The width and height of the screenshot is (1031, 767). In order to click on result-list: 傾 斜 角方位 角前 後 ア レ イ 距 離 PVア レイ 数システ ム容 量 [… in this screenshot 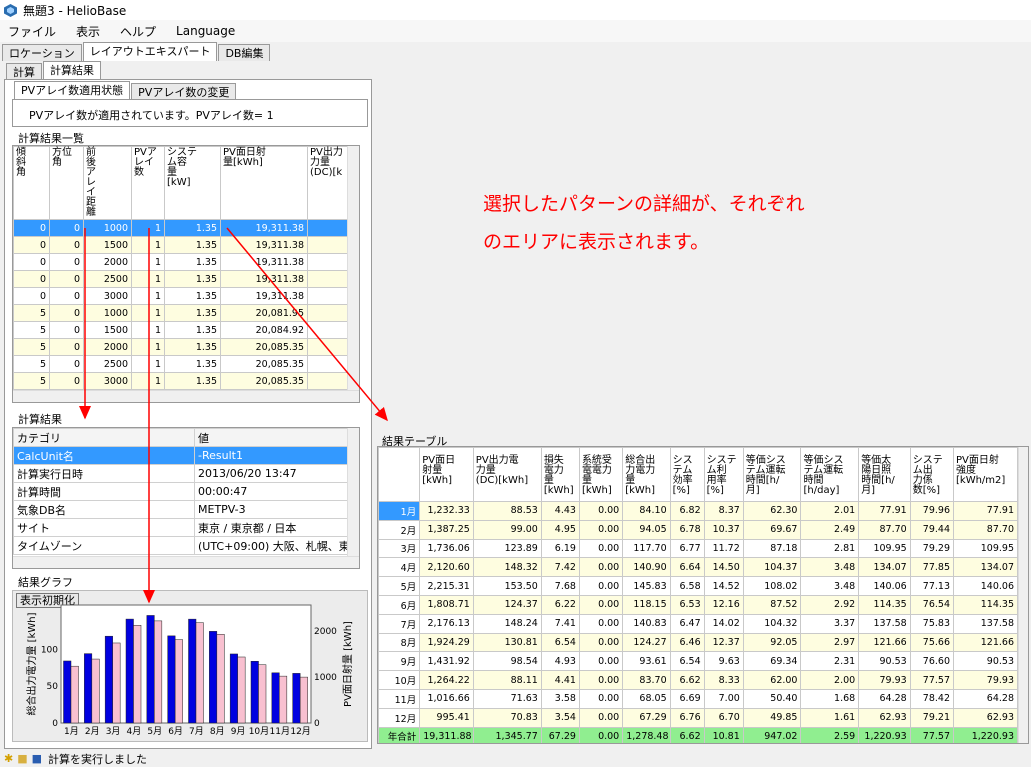, I will do `click(186, 274)`.